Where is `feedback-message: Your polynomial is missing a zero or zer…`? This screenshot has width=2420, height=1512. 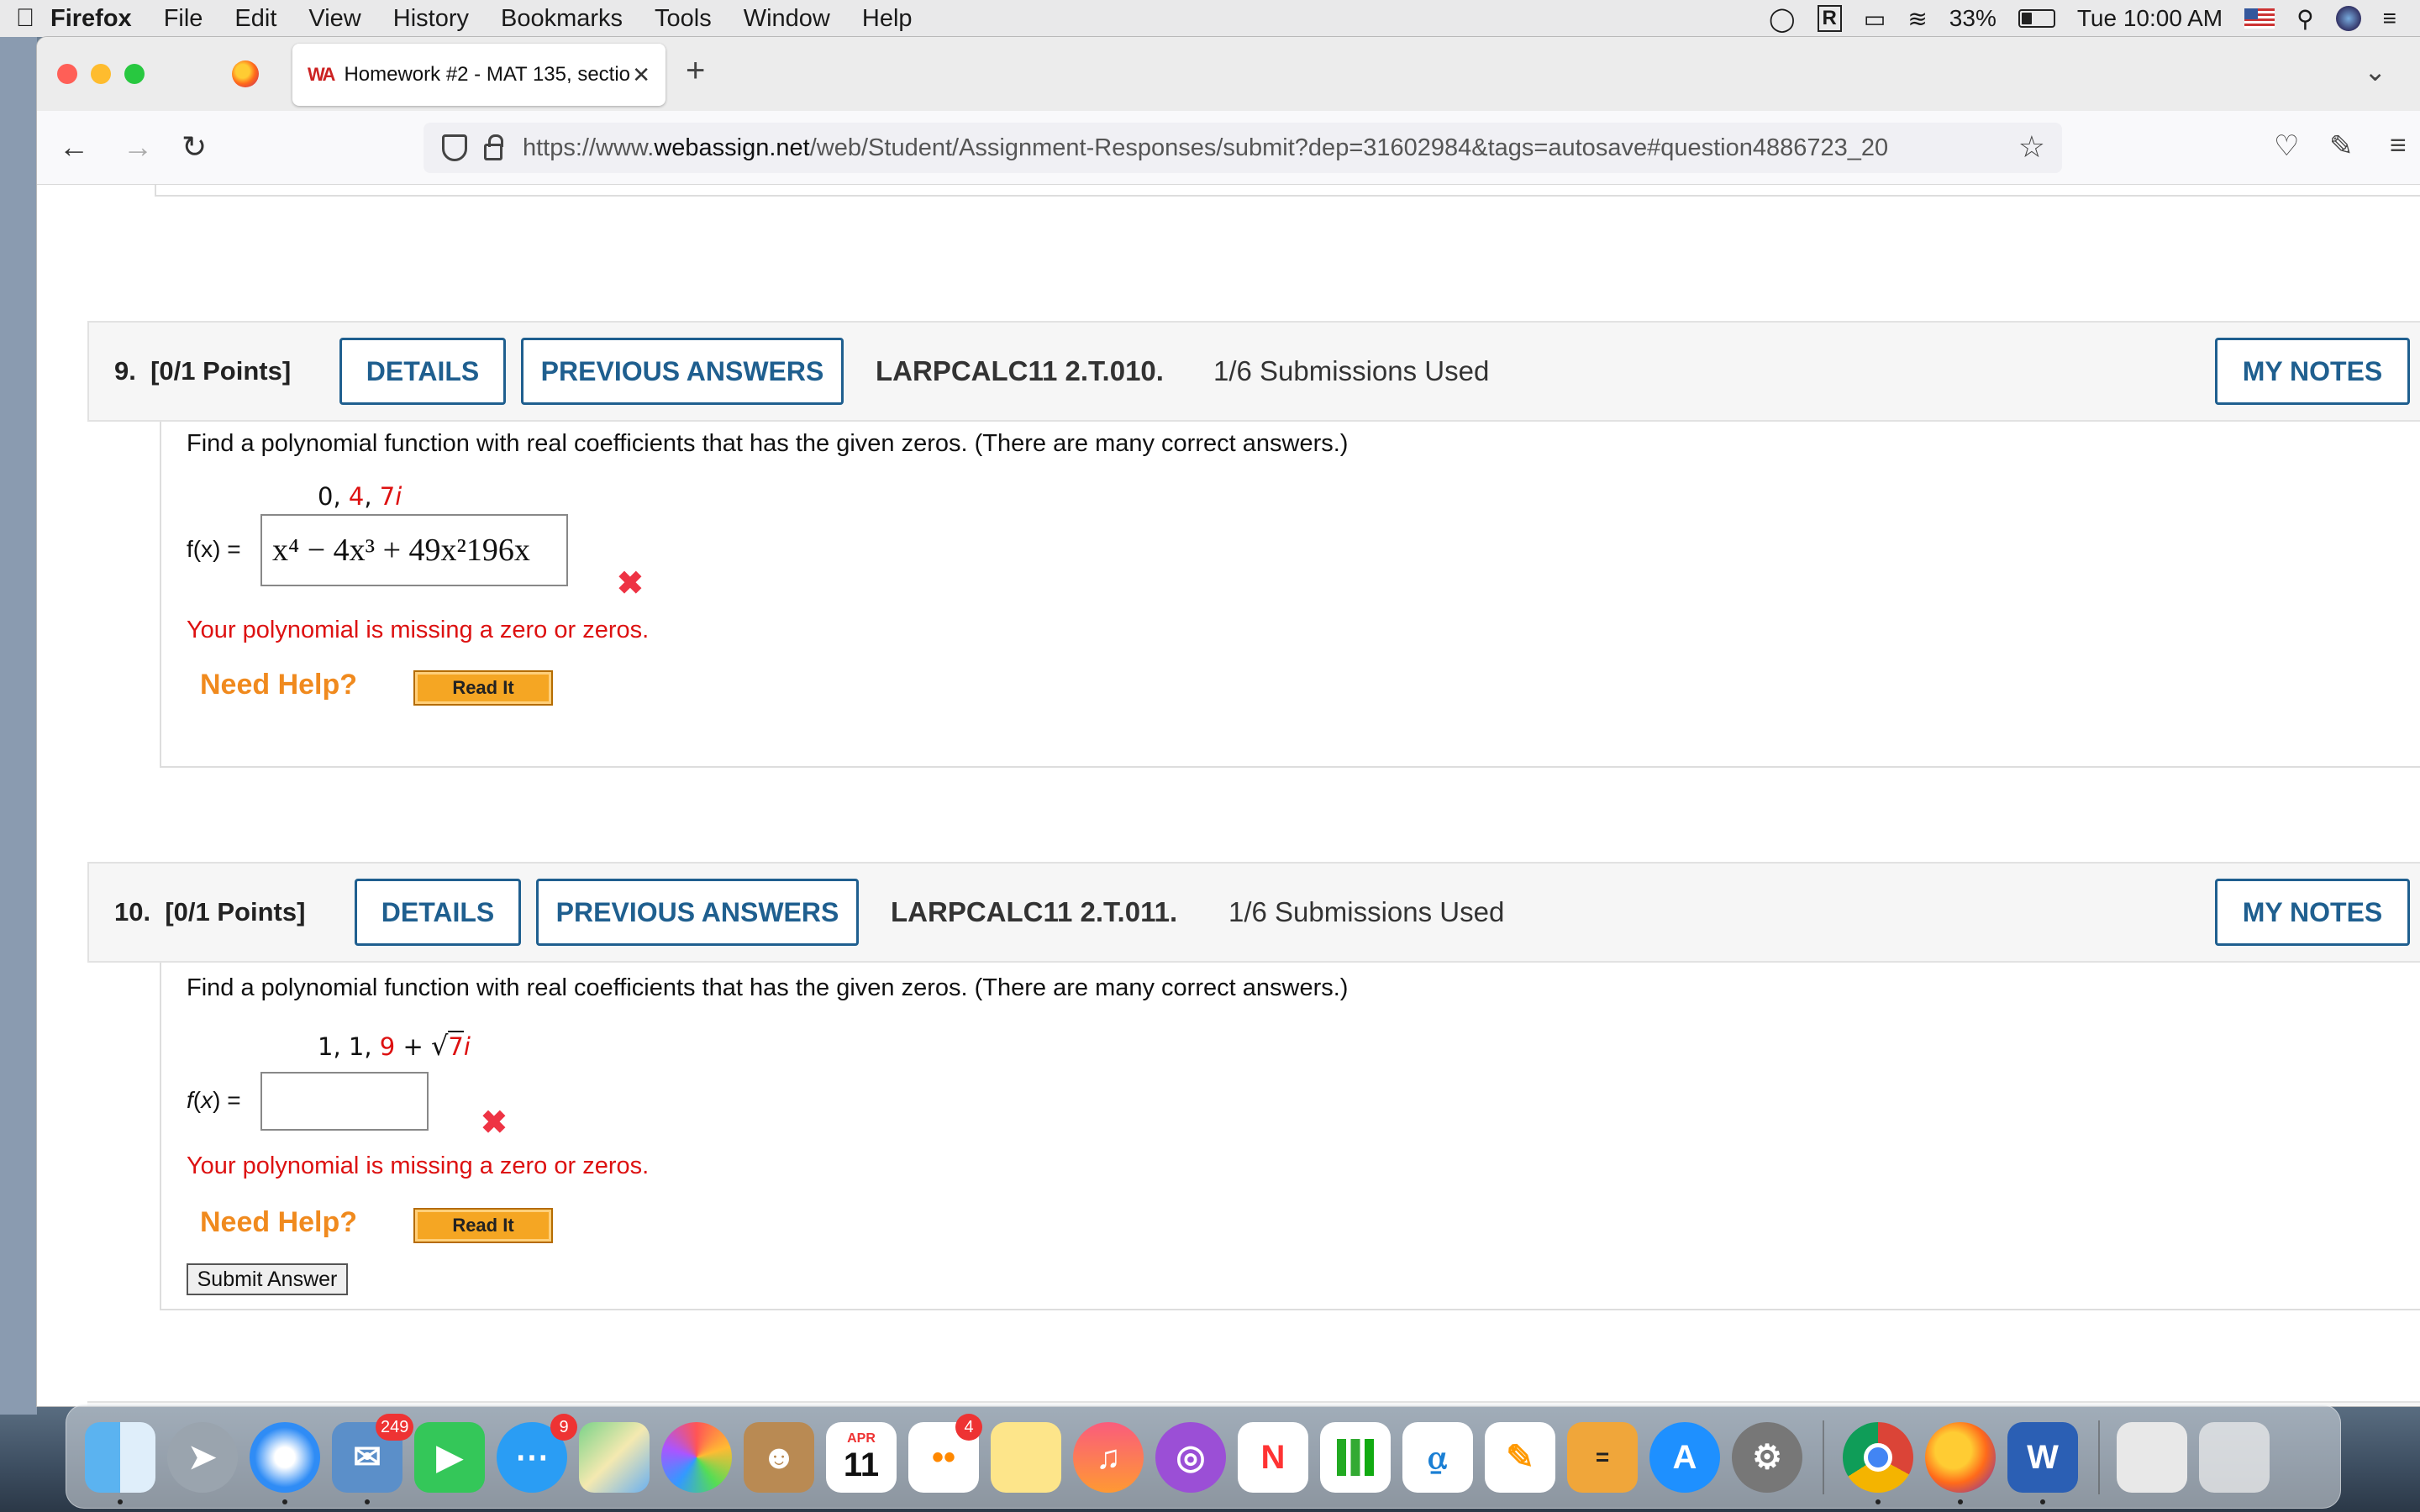 feedback-message: Your polynomial is missing a zero or zer… is located at coordinates (419, 630).